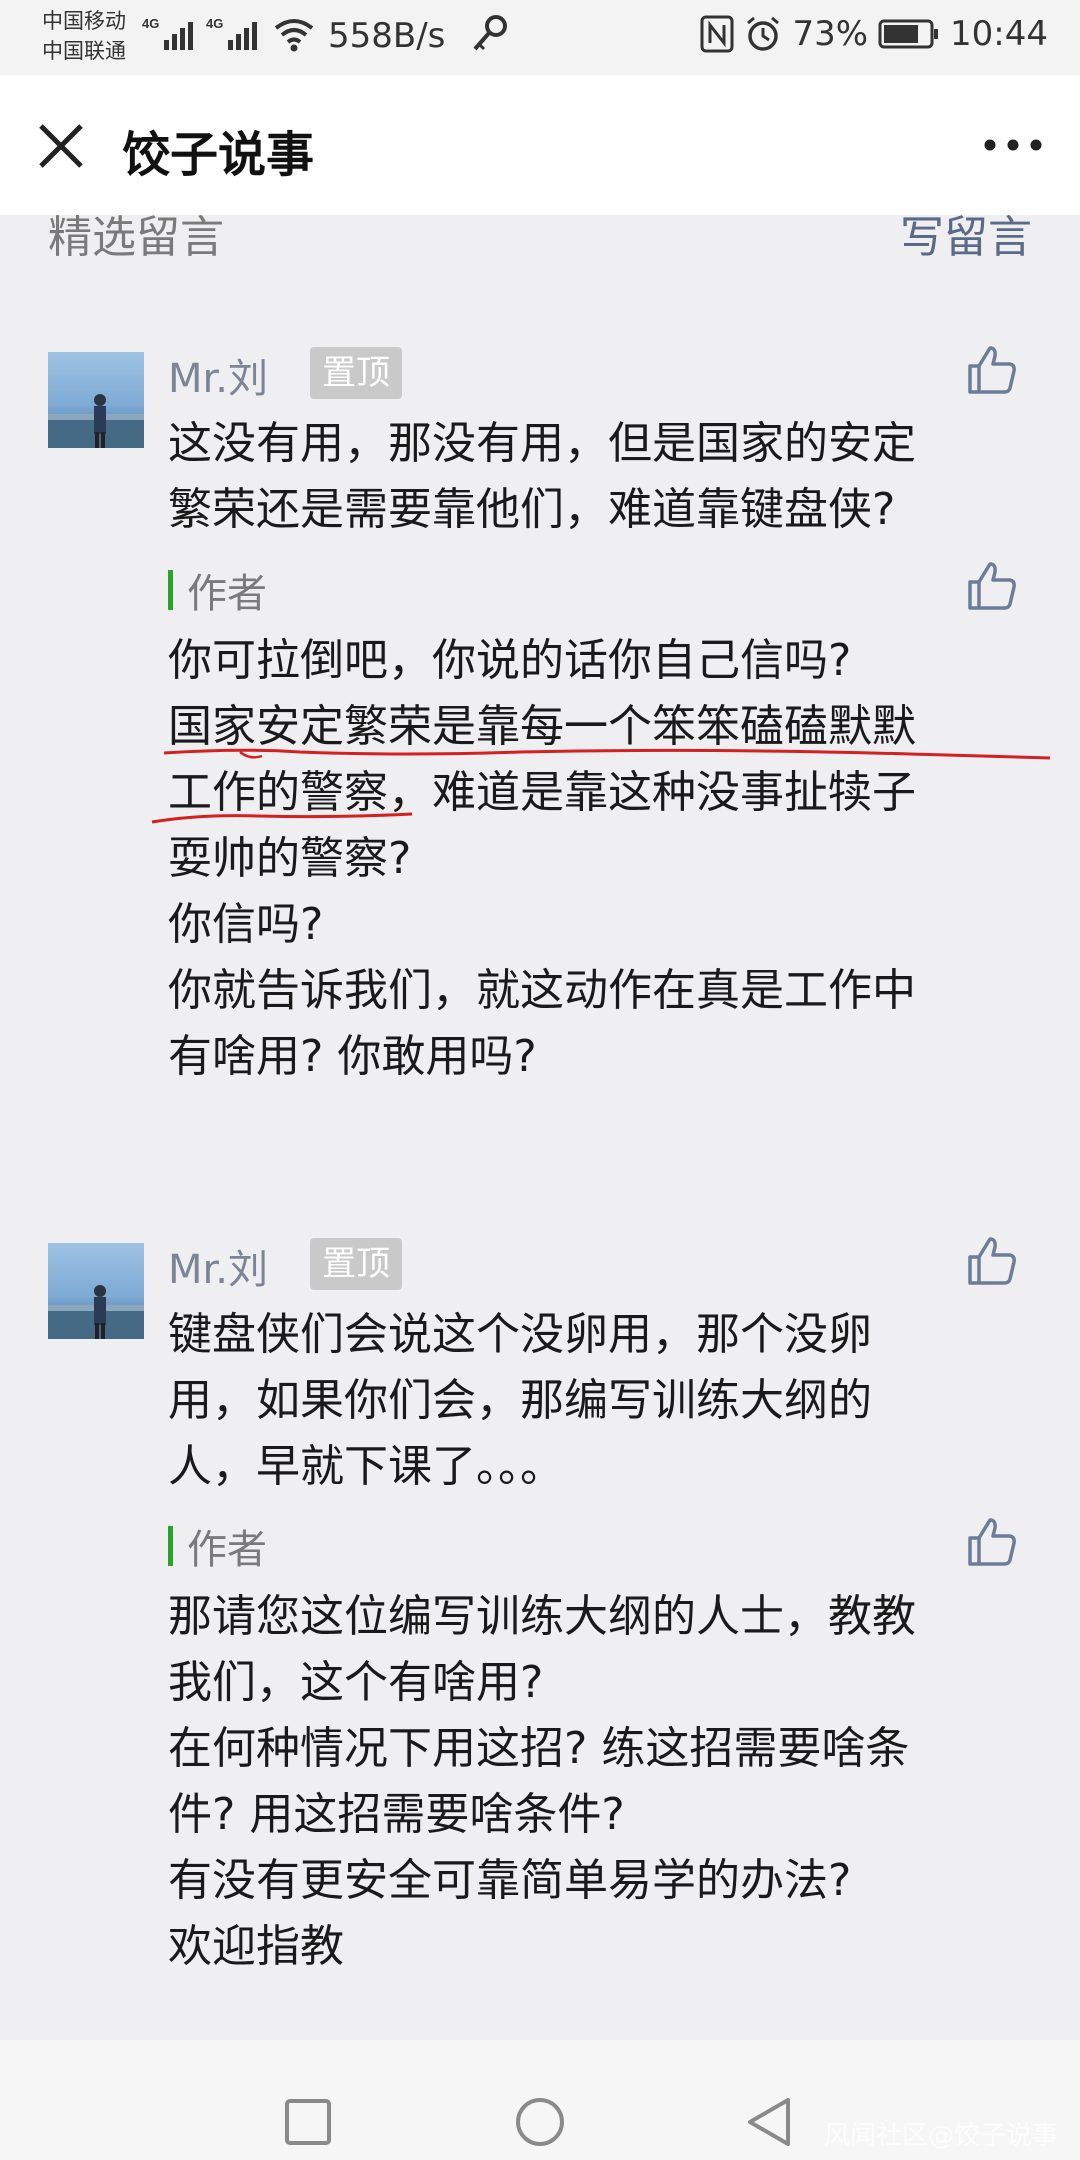 The width and height of the screenshot is (1080, 2160). I want to click on comment-line: 繁荣还是需要靠他们，难道靠键盘侠?, so click(532, 509).